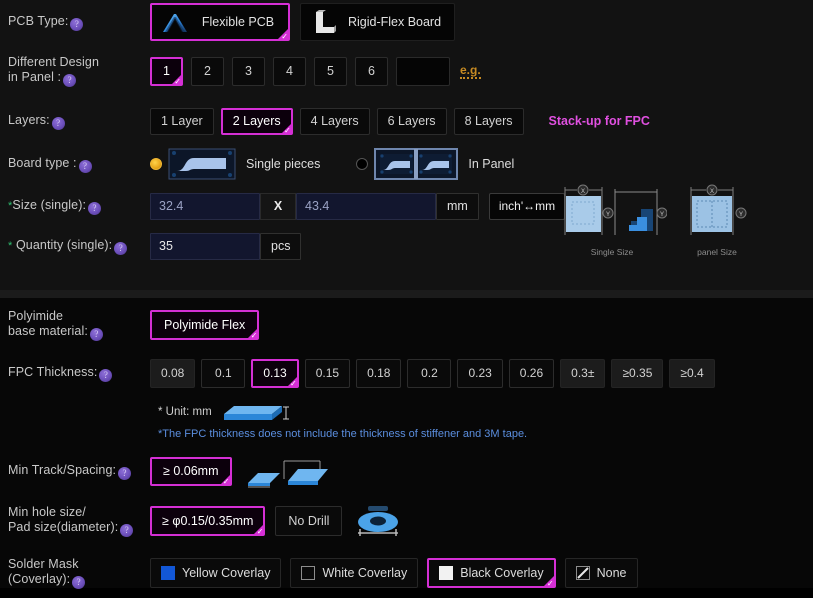 The height and width of the screenshot is (598, 813). I want to click on help-icon-min-hole-size: ?, so click(127, 530).